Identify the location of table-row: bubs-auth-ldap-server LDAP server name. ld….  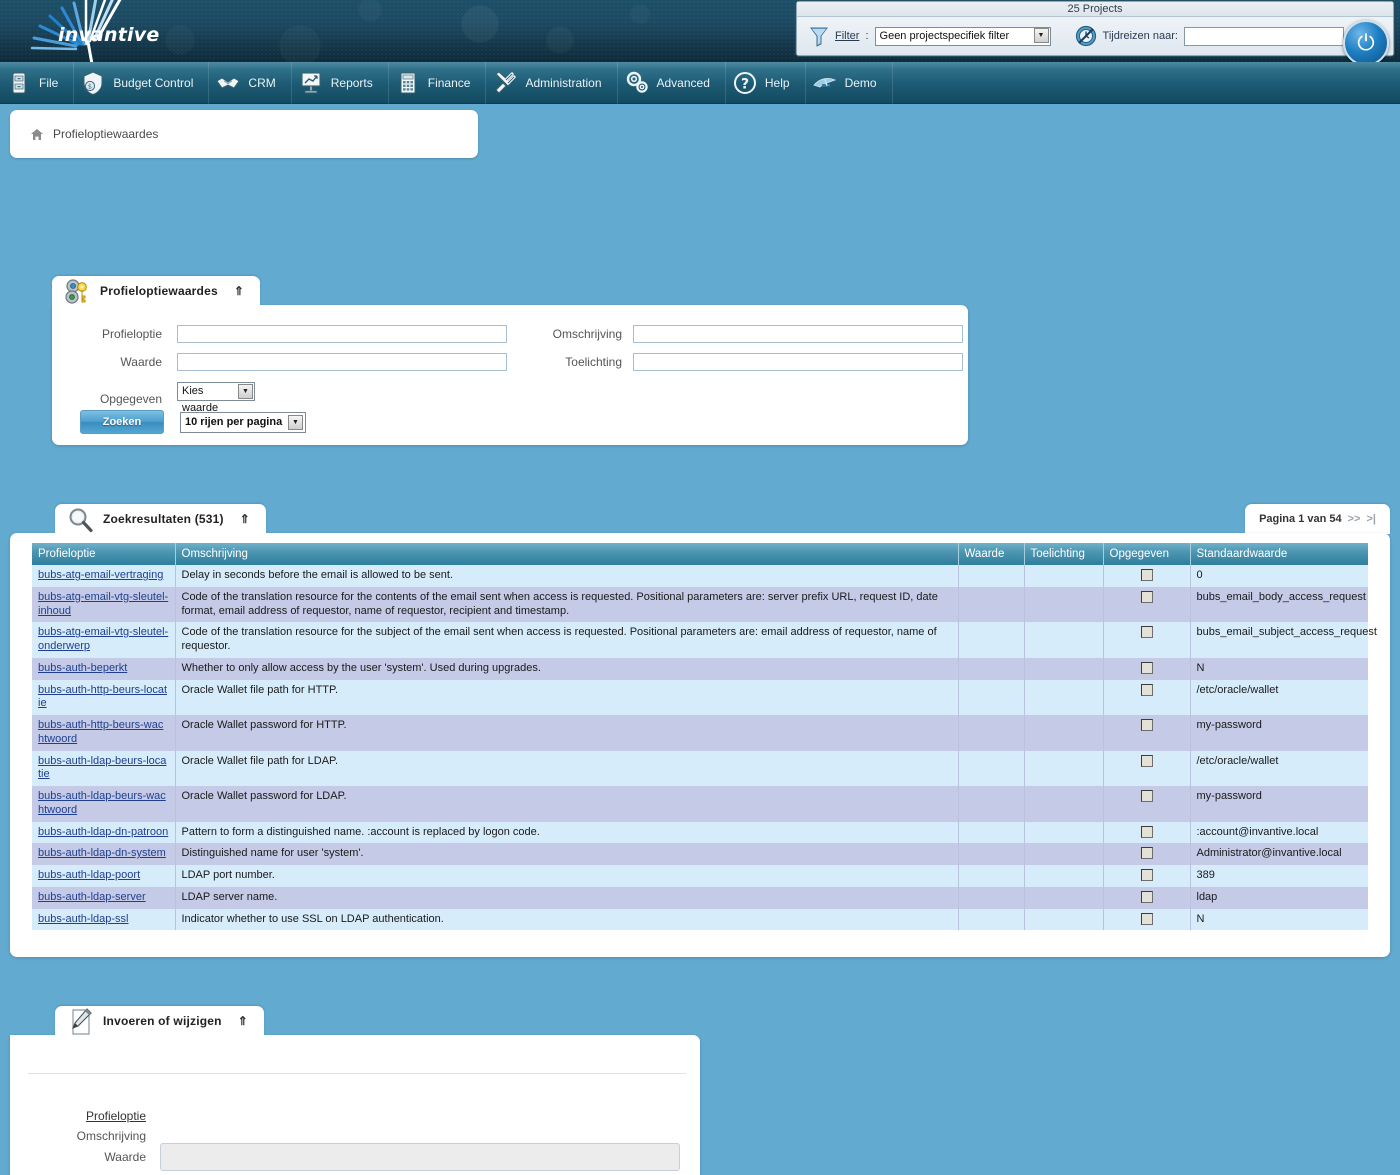
(700, 897).